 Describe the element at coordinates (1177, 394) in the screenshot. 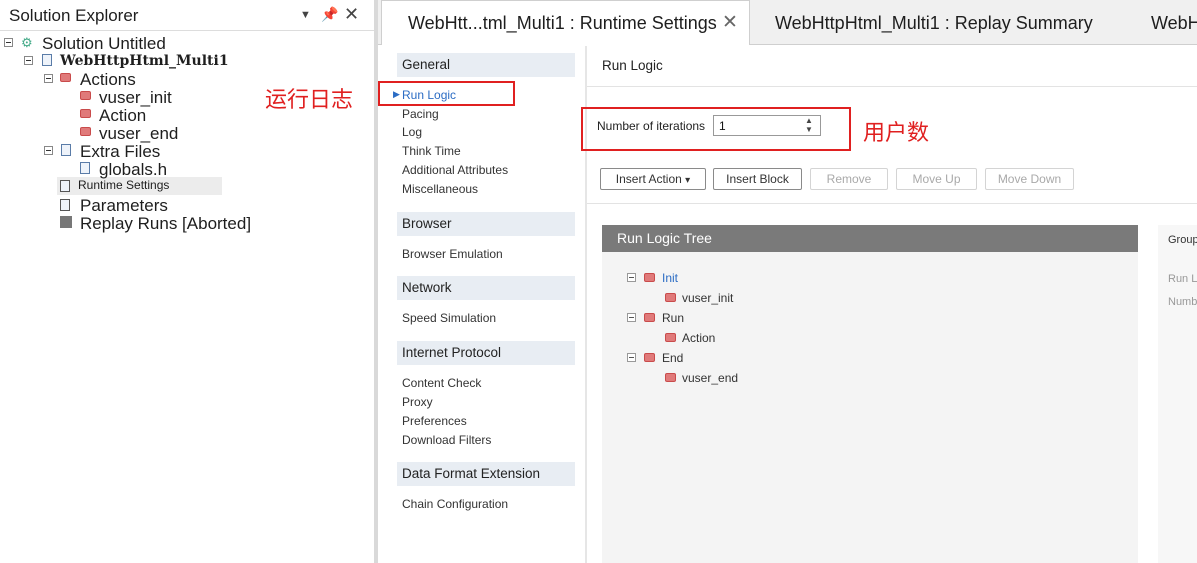

I see `properties-panel: Group Run L Numb` at that location.